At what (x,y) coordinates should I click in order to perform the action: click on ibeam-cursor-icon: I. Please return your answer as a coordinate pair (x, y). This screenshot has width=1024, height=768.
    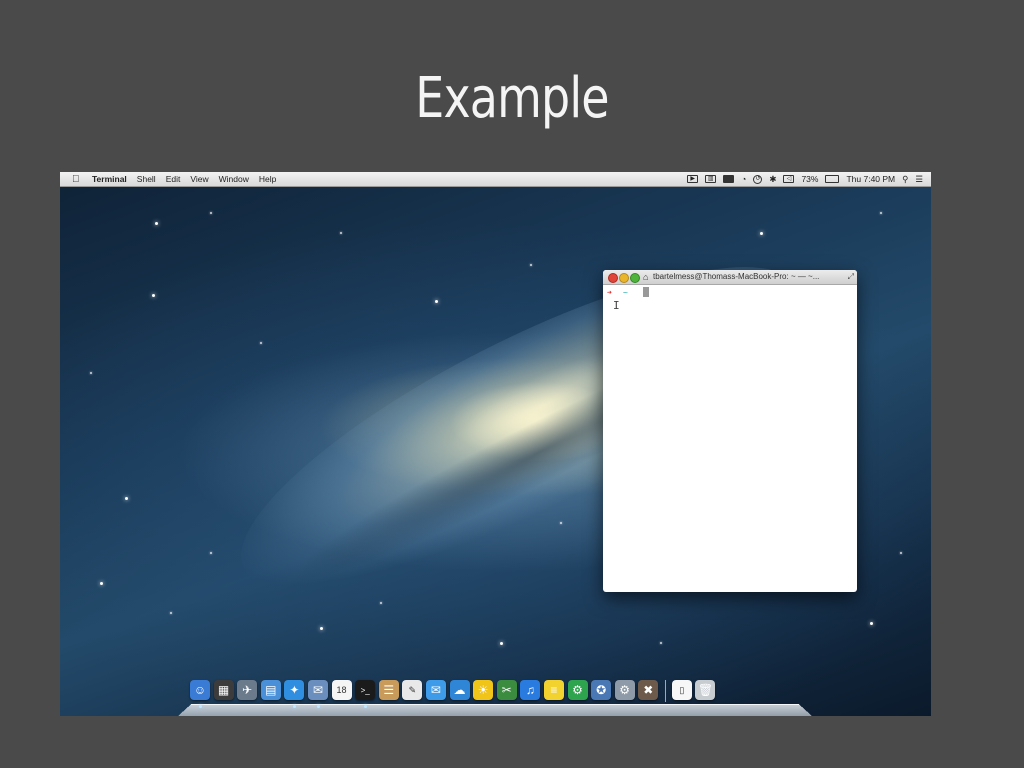
    Looking at the image, I should click on (616, 305).